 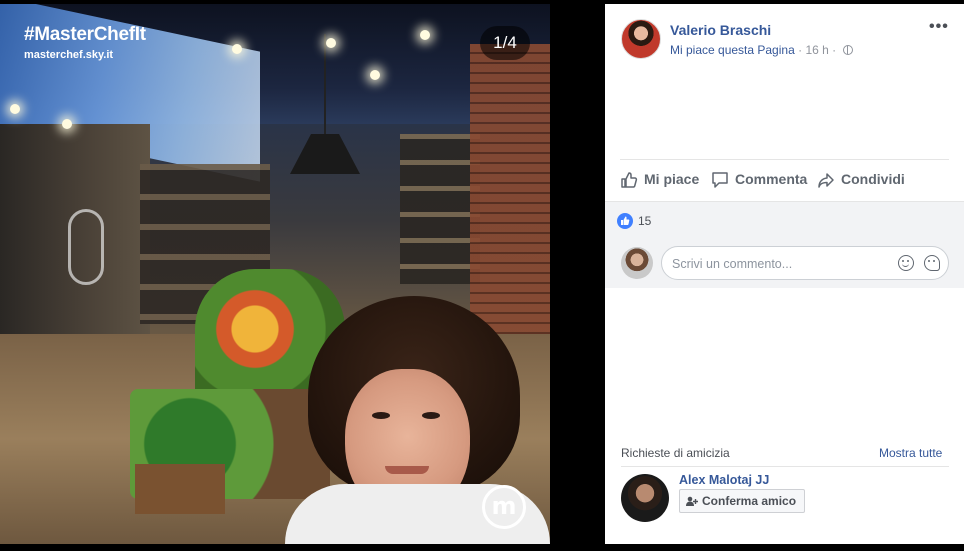 I want to click on thumbs-up-icon, so click(x=629, y=180).